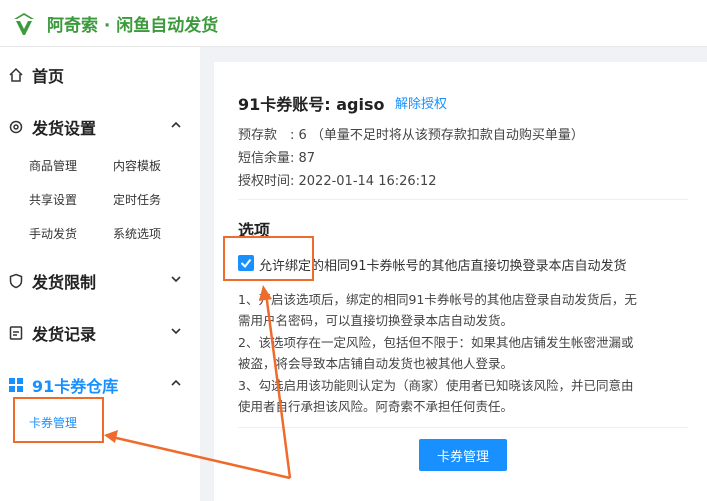 Image resolution: width=707 pixels, height=501 pixels. Describe the element at coordinates (201, 457) in the screenshot. I see `arrow-to-sidebar-item` at that location.